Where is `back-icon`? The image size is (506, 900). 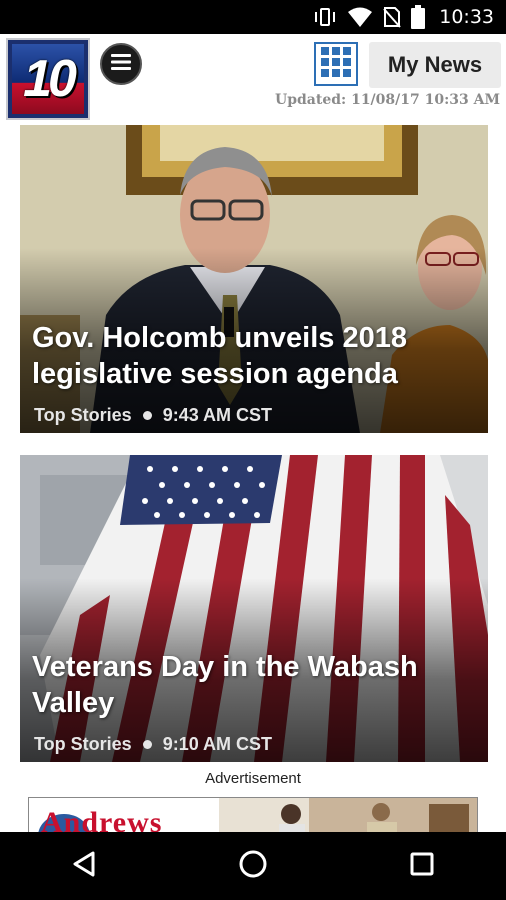
back-icon is located at coordinates (84, 866).